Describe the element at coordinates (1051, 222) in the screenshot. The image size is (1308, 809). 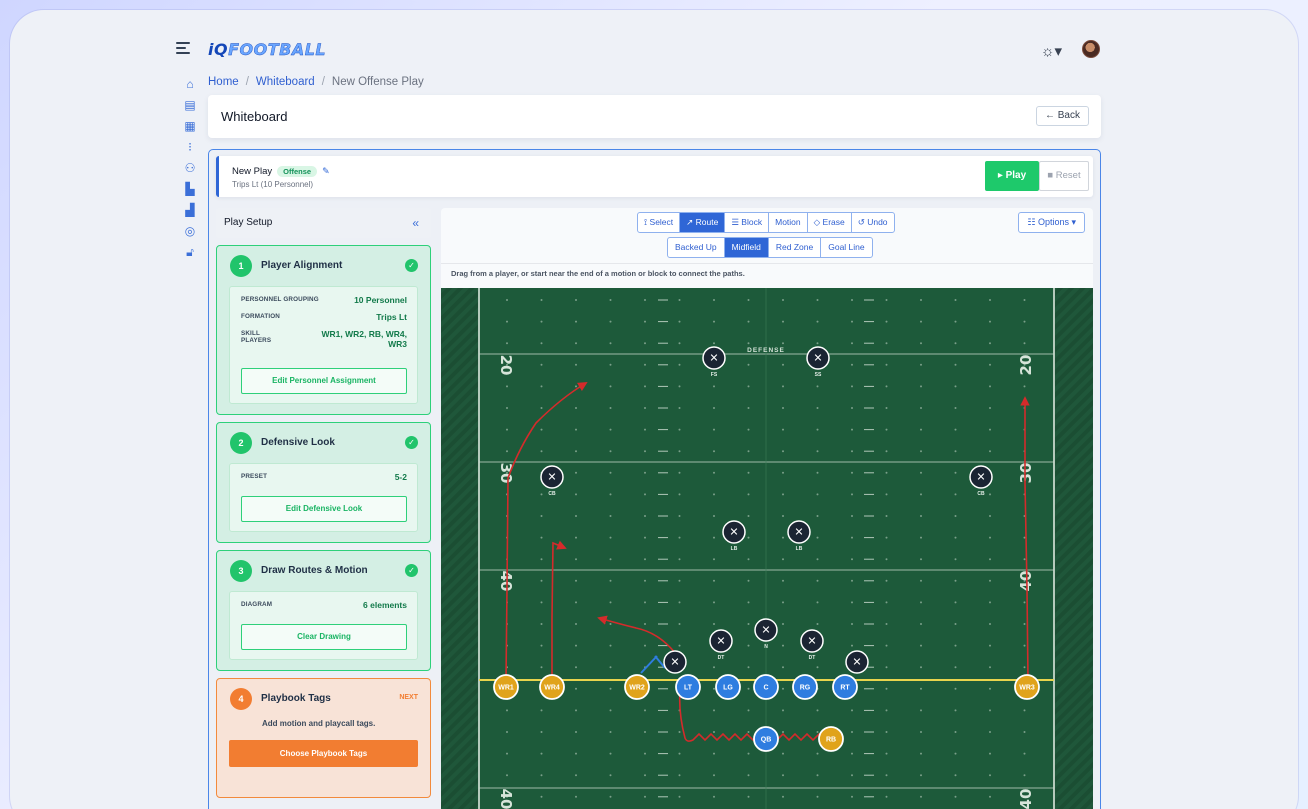
I see `options-dropdown: ☷ Options ▾` at that location.